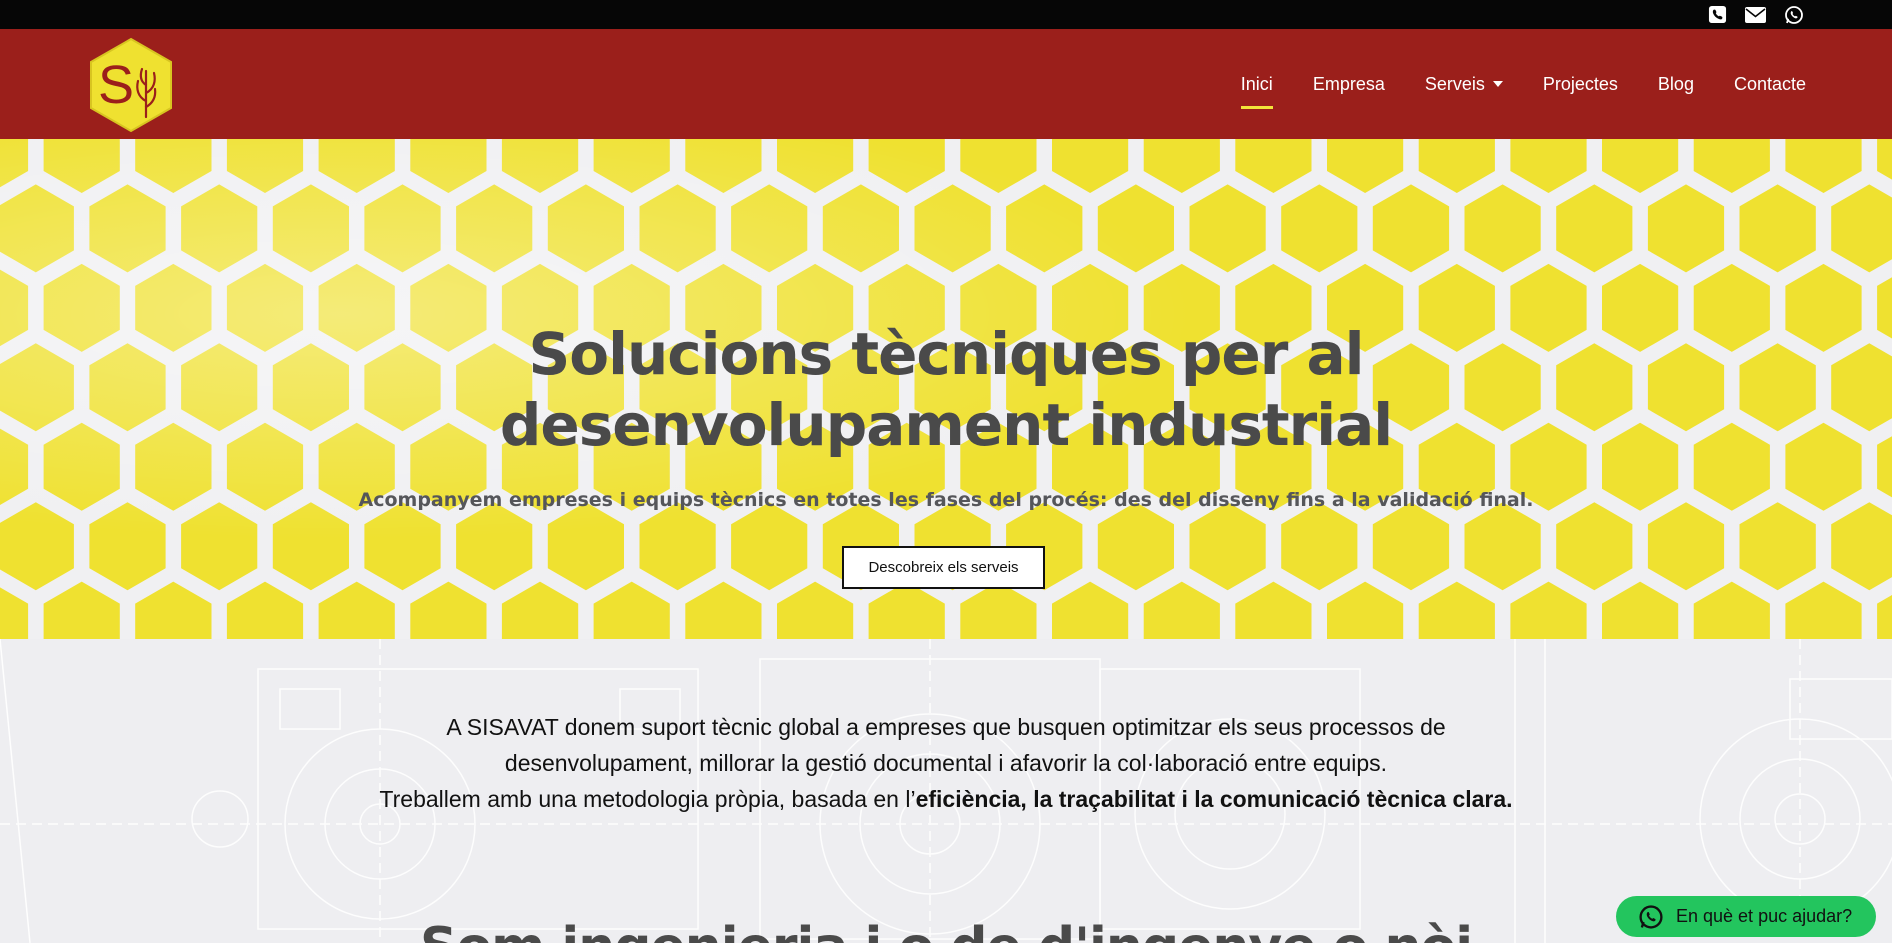  What do you see at coordinates (1497, 84) in the screenshot?
I see `caret-down-icon` at bounding box center [1497, 84].